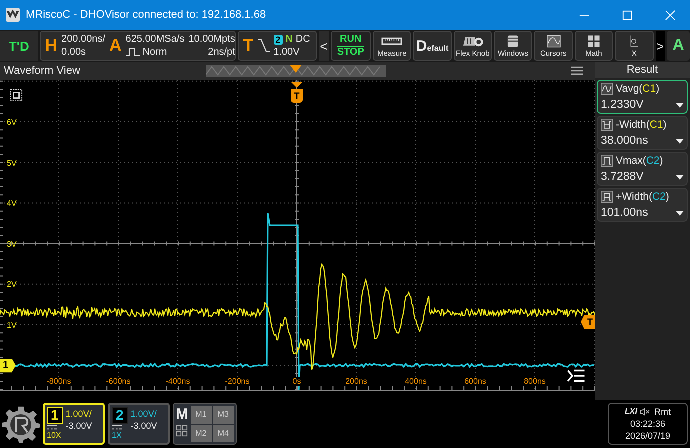 The width and height of the screenshot is (690, 448). What do you see at coordinates (535, 381) in the screenshot?
I see `x-axis-label: 800ns` at bounding box center [535, 381].